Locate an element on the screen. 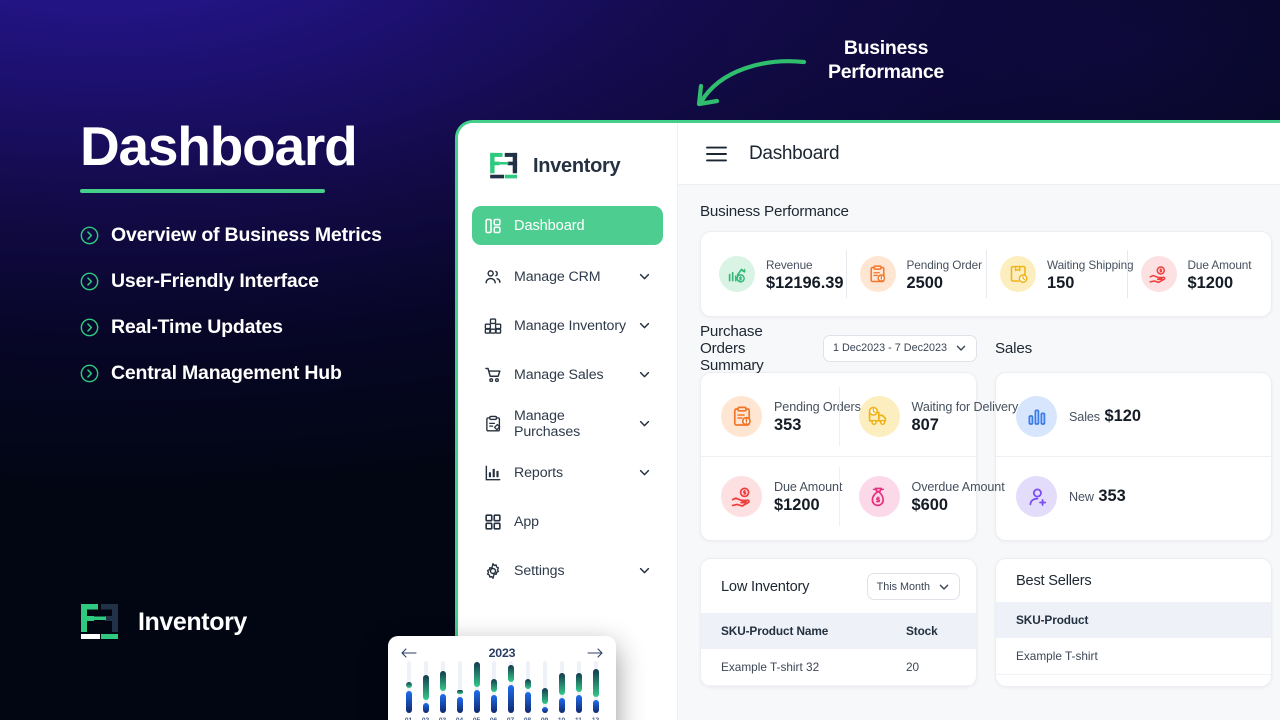  column-header-stock: Stock is located at coordinates (930, 631).